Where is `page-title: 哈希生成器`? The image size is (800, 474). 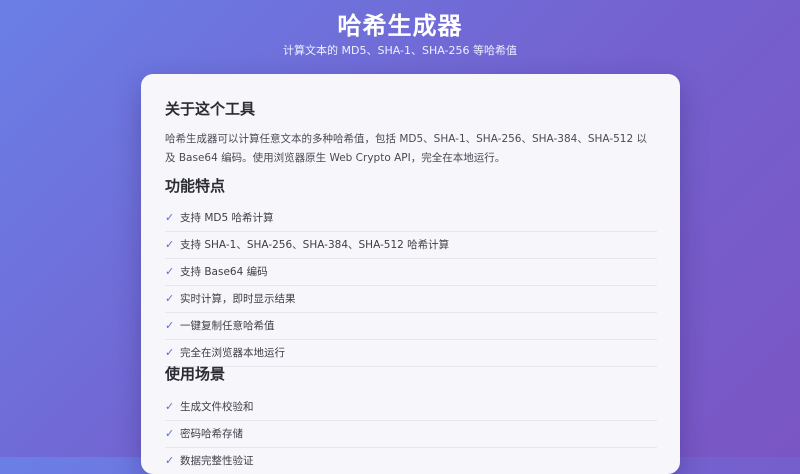
page-title: 哈希生成器 is located at coordinates (400, 26).